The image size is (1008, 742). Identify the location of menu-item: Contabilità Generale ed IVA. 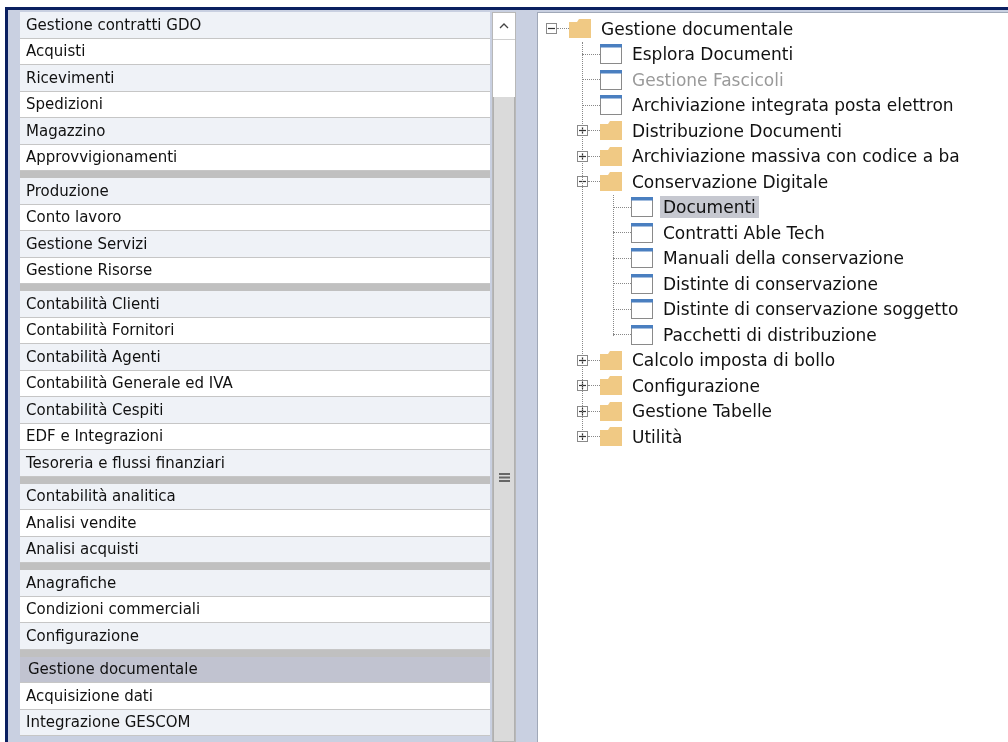
(255, 383).